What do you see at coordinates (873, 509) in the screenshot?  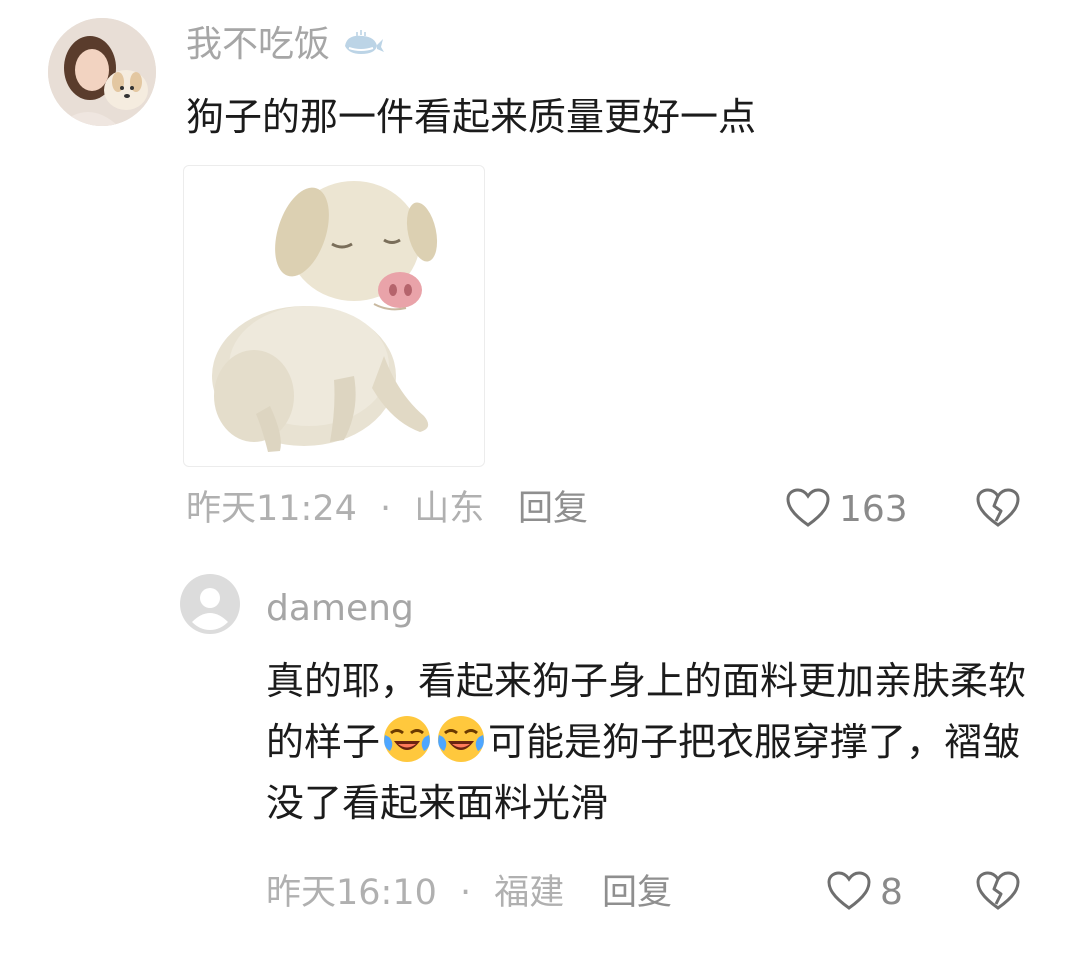 I see `like-count: 163` at bounding box center [873, 509].